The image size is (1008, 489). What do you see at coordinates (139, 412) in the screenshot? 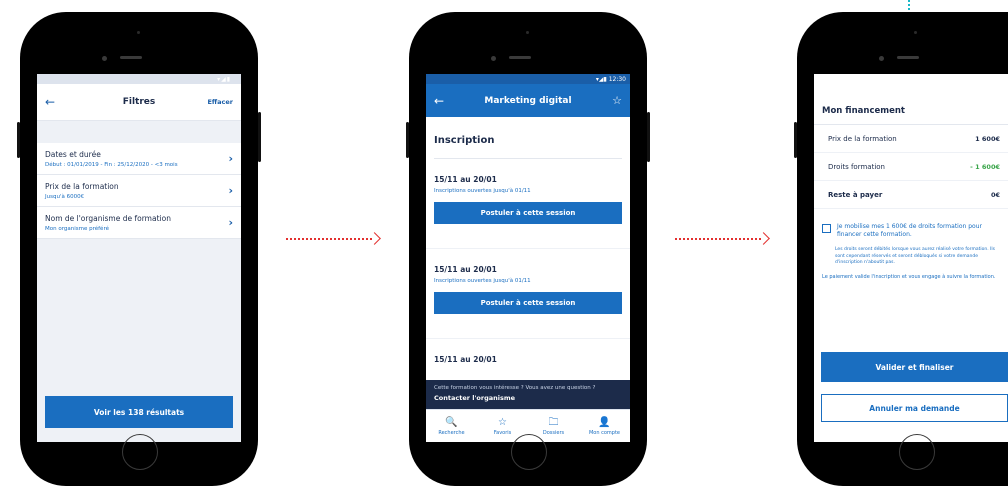
I see `see-results-button: Voir les 138 résultats` at bounding box center [139, 412].